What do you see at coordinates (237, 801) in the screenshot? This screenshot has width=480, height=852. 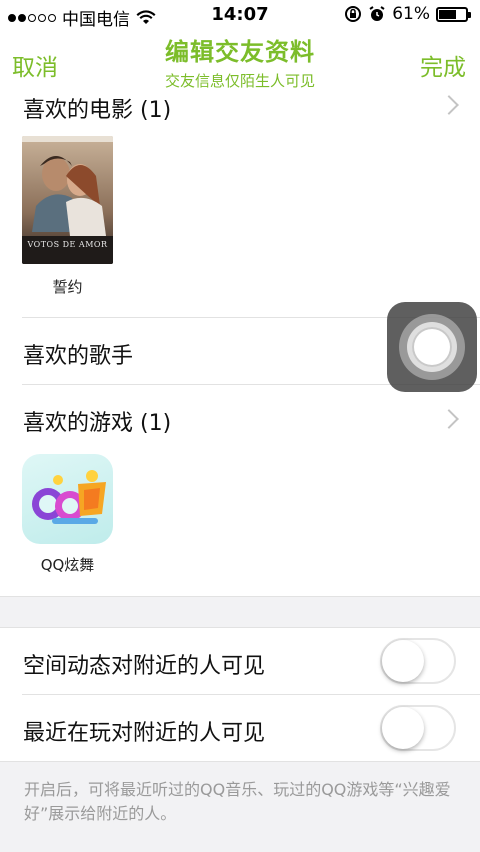 I see `privacy-footnote: 开启后，可将最近听过的QQ音乐、玩过的QQ游戏等“兴趣爱好”展示给附近的人。` at bounding box center [237, 801].